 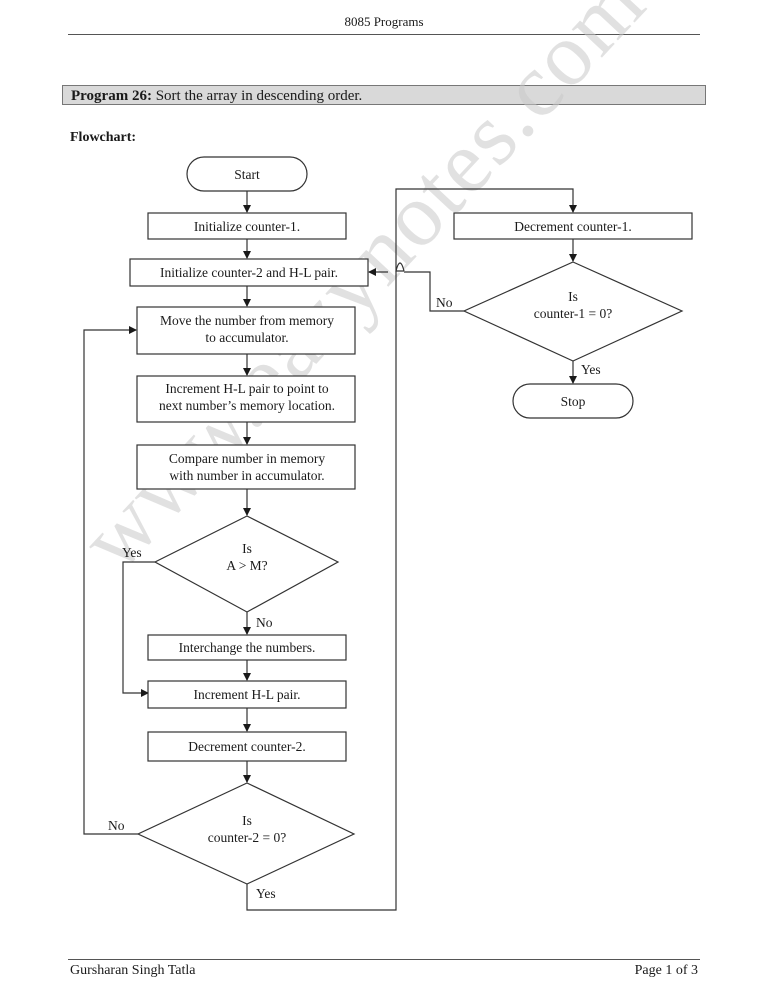 What do you see at coordinates (573, 401) in the screenshot?
I see `stop-label: Stop` at bounding box center [573, 401].